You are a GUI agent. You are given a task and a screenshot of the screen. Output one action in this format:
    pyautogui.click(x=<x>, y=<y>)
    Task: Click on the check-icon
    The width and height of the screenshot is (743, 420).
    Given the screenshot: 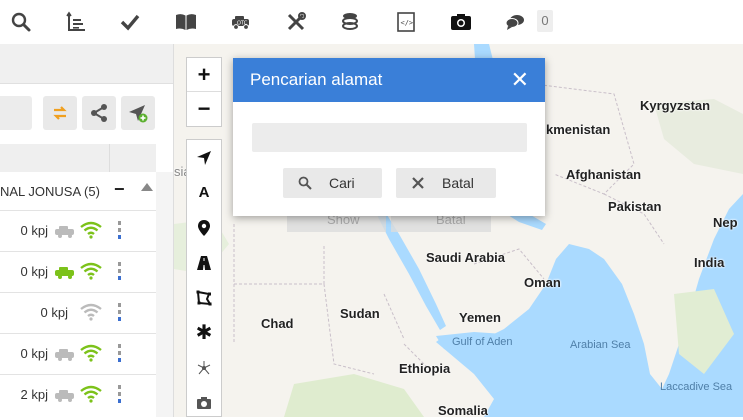 What is the action you would take?
    pyautogui.click(x=130, y=22)
    